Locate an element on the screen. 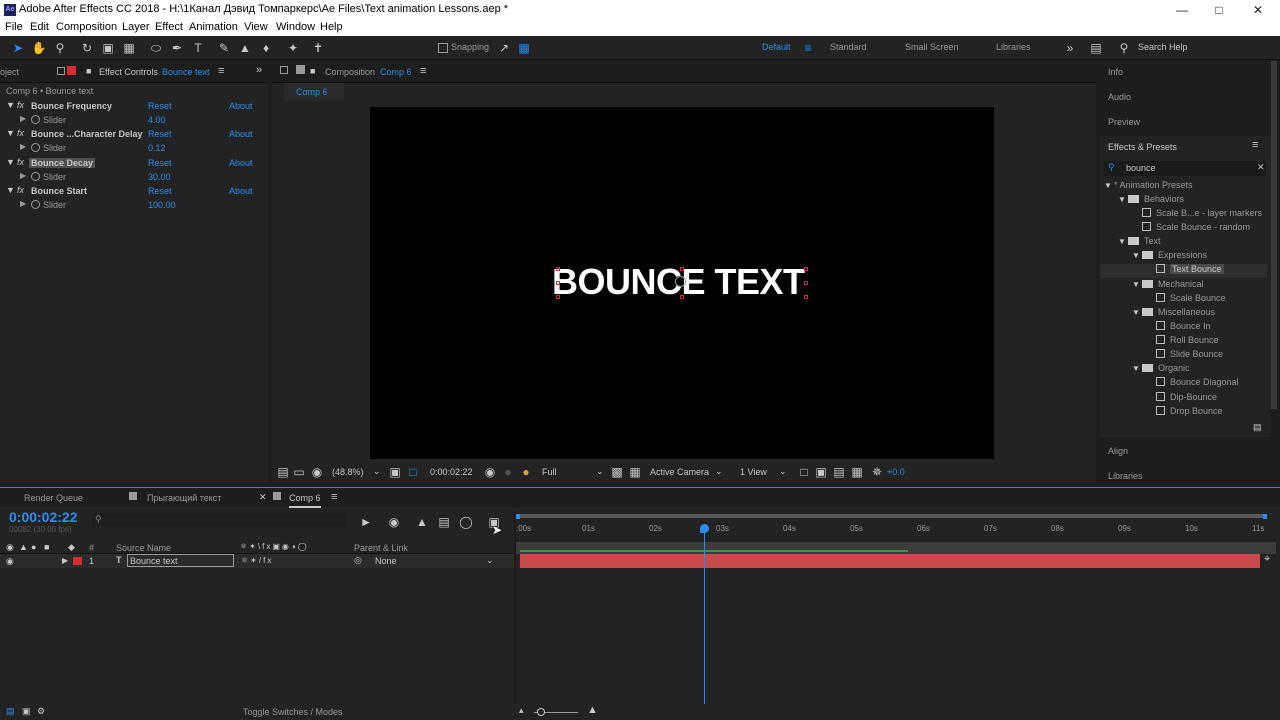 This screenshot has height=720, width=1280. tree-preset-text-bounce: Text Bounce is located at coordinates (1190, 271).